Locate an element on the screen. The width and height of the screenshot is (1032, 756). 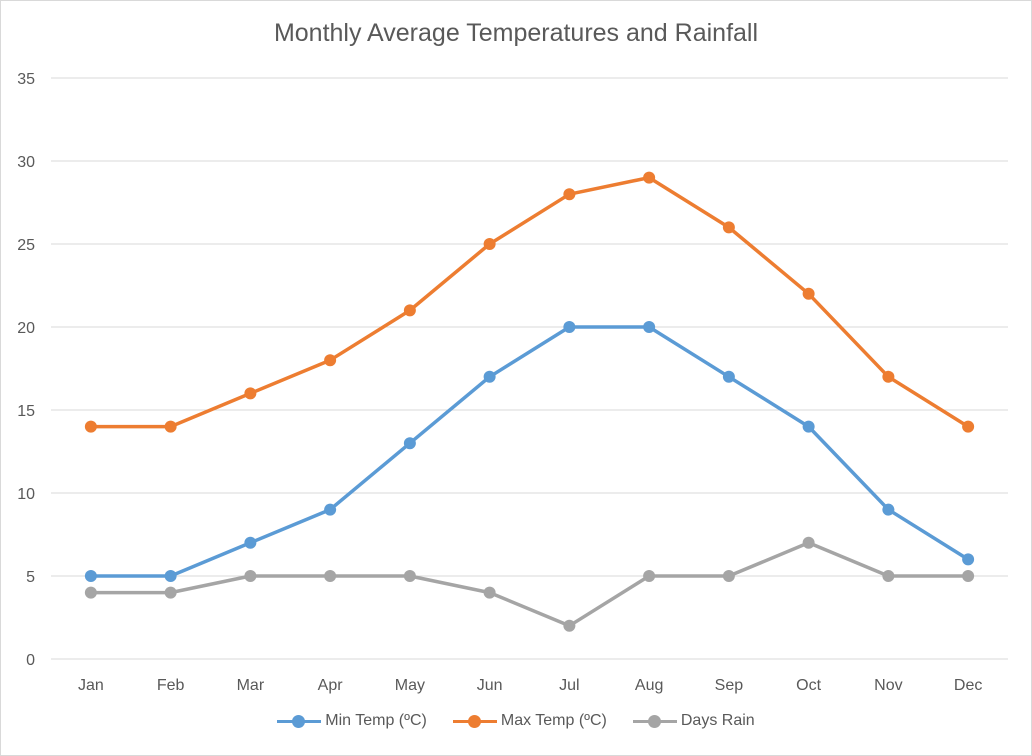
x-tick-label: Nov is located at coordinates (888, 685).